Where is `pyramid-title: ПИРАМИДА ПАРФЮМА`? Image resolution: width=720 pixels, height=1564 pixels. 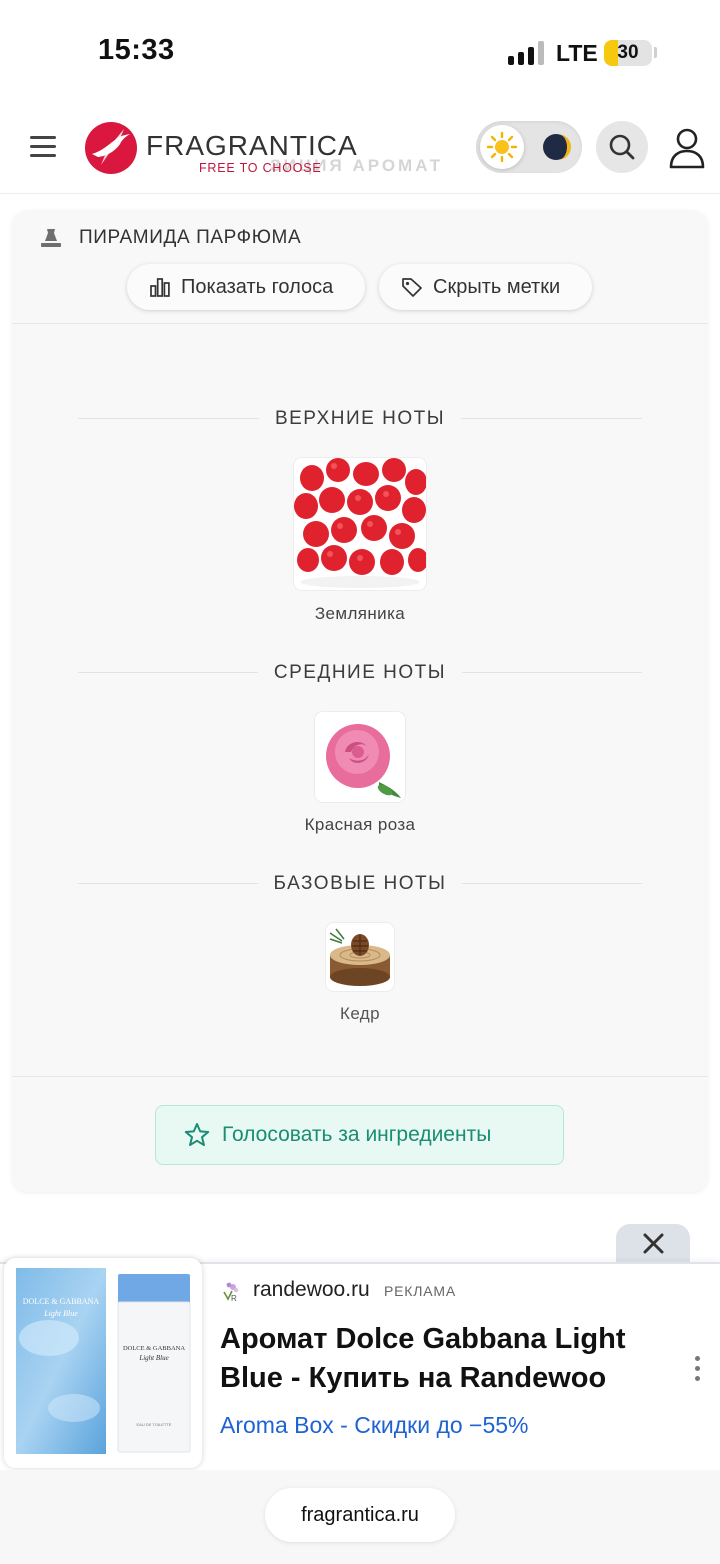
pyramid-title: ПИРАМИДА ПАРФЮМА is located at coordinates (190, 237).